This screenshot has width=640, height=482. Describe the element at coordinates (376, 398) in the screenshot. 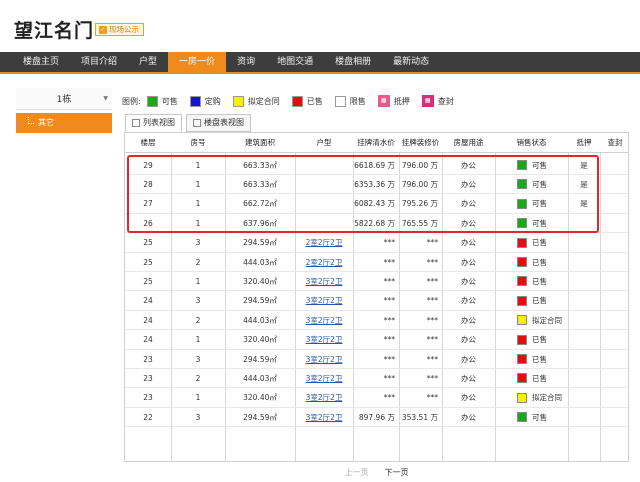

I see `table-row: 23 1 320.40㎡ 3室2厅2卫 *** *** 办公 拟定合同` at that location.